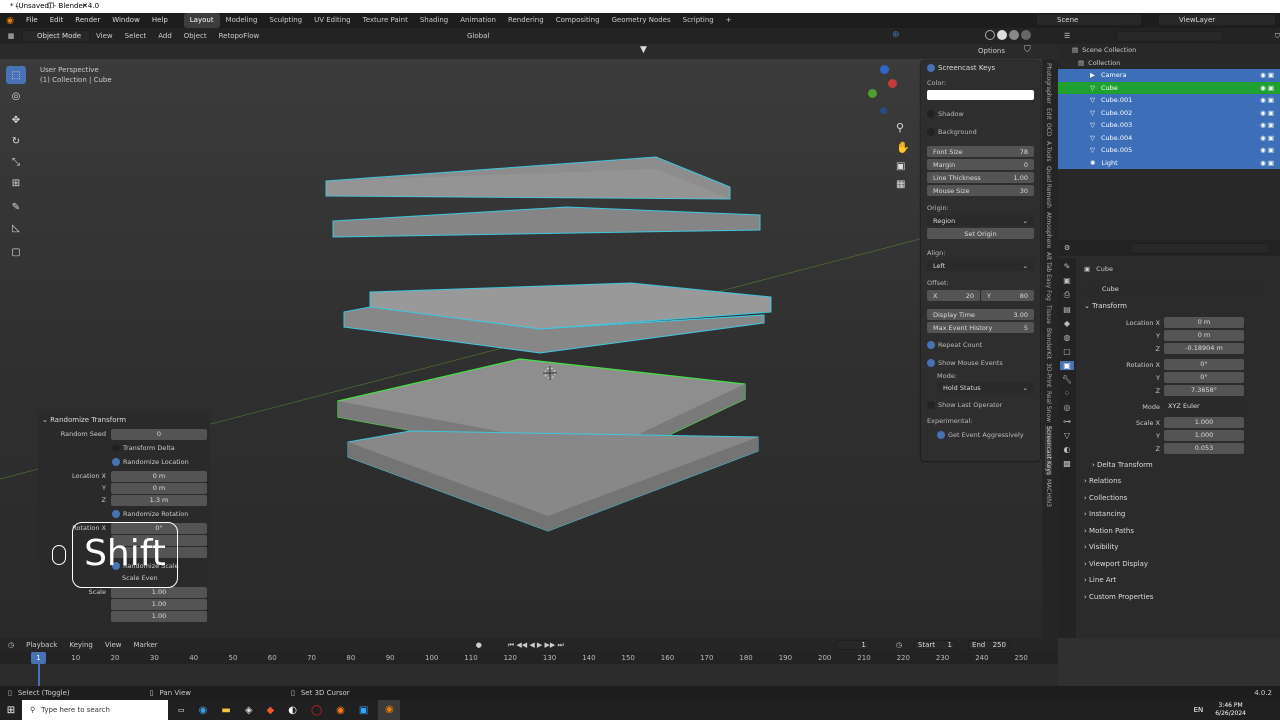 This screenshot has height=720, width=1280. Describe the element at coordinates (1174, 289) in the screenshot. I see `object-name-field: Cube` at that location.